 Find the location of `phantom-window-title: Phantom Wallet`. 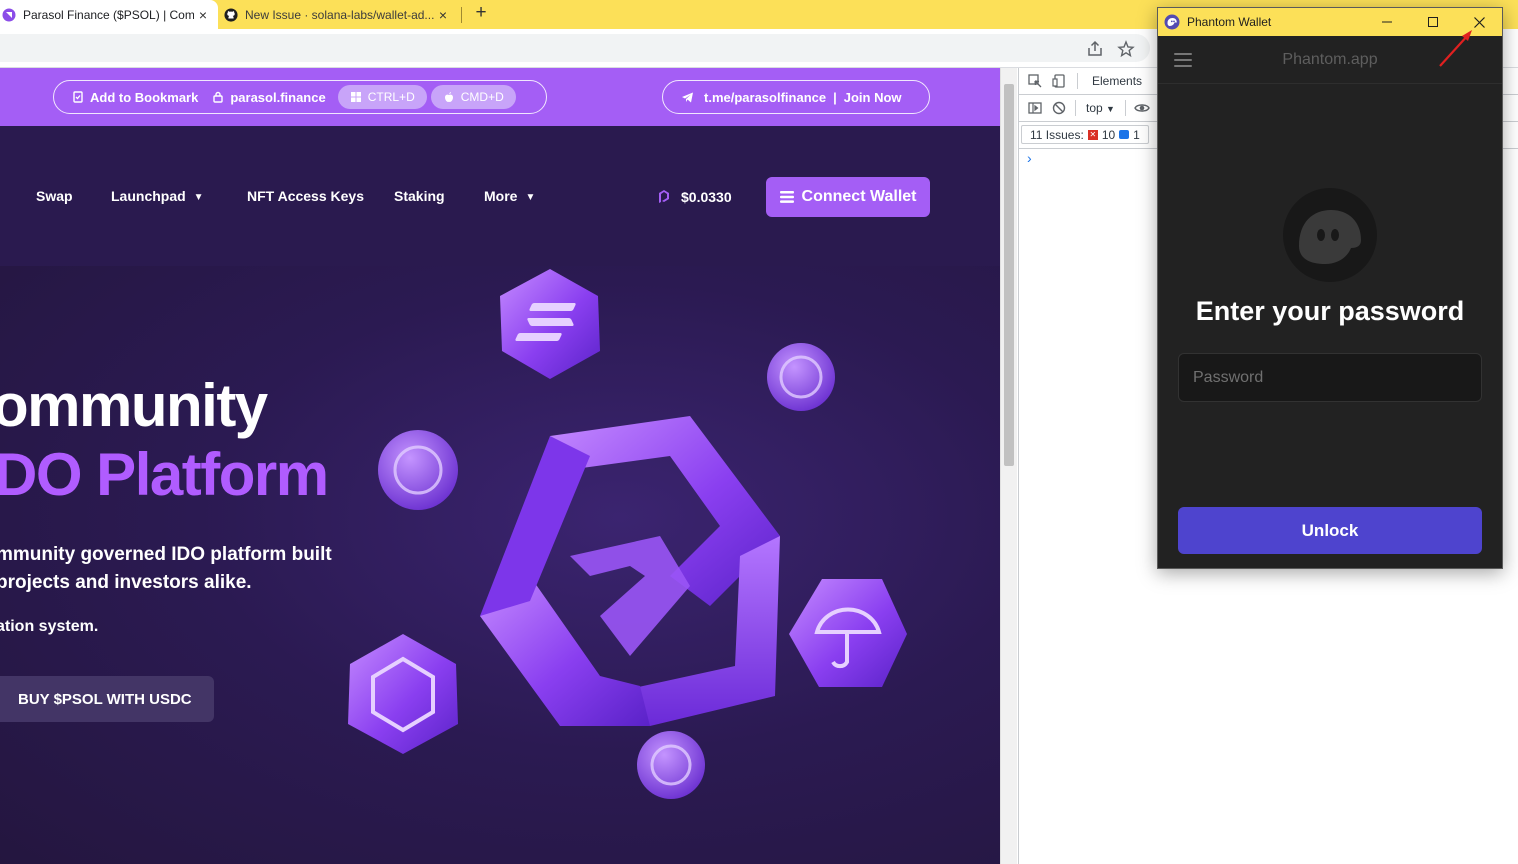

phantom-window-title: Phantom Wallet is located at coordinates (1229, 22).